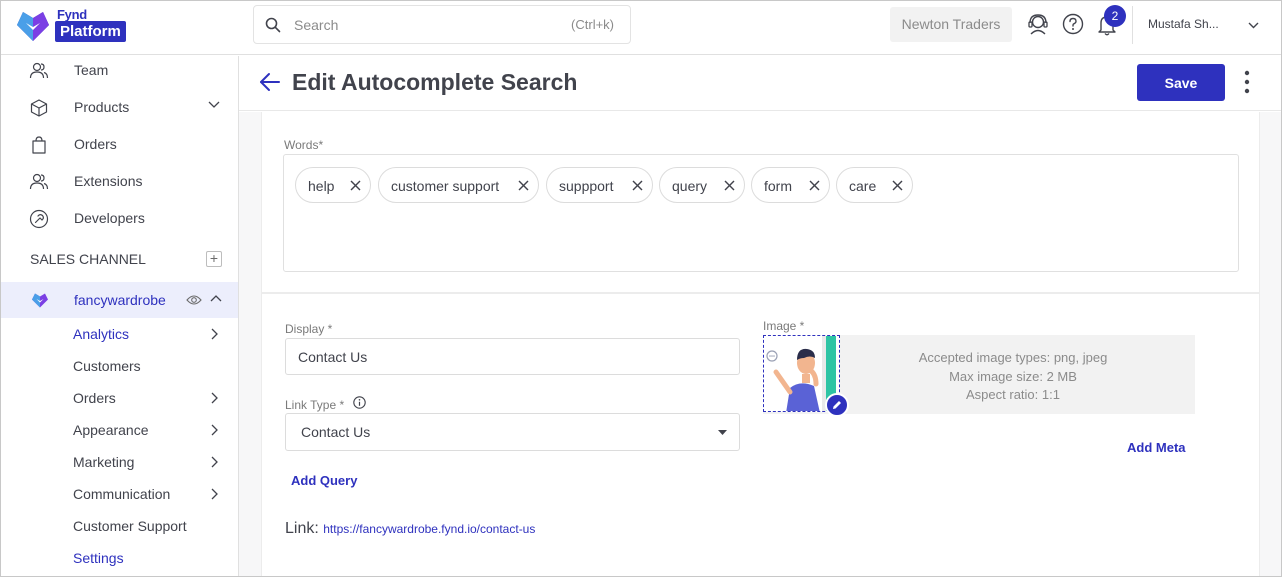 The image size is (1282, 577). What do you see at coordinates (863, 186) in the screenshot?
I see `chip-label: care` at bounding box center [863, 186].